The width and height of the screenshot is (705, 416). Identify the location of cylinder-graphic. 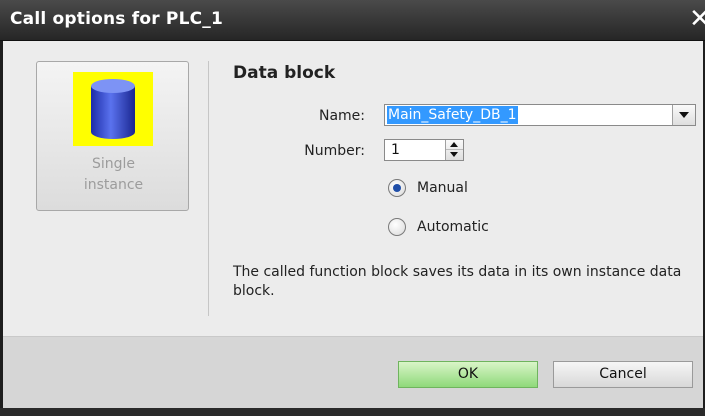
(113, 109).